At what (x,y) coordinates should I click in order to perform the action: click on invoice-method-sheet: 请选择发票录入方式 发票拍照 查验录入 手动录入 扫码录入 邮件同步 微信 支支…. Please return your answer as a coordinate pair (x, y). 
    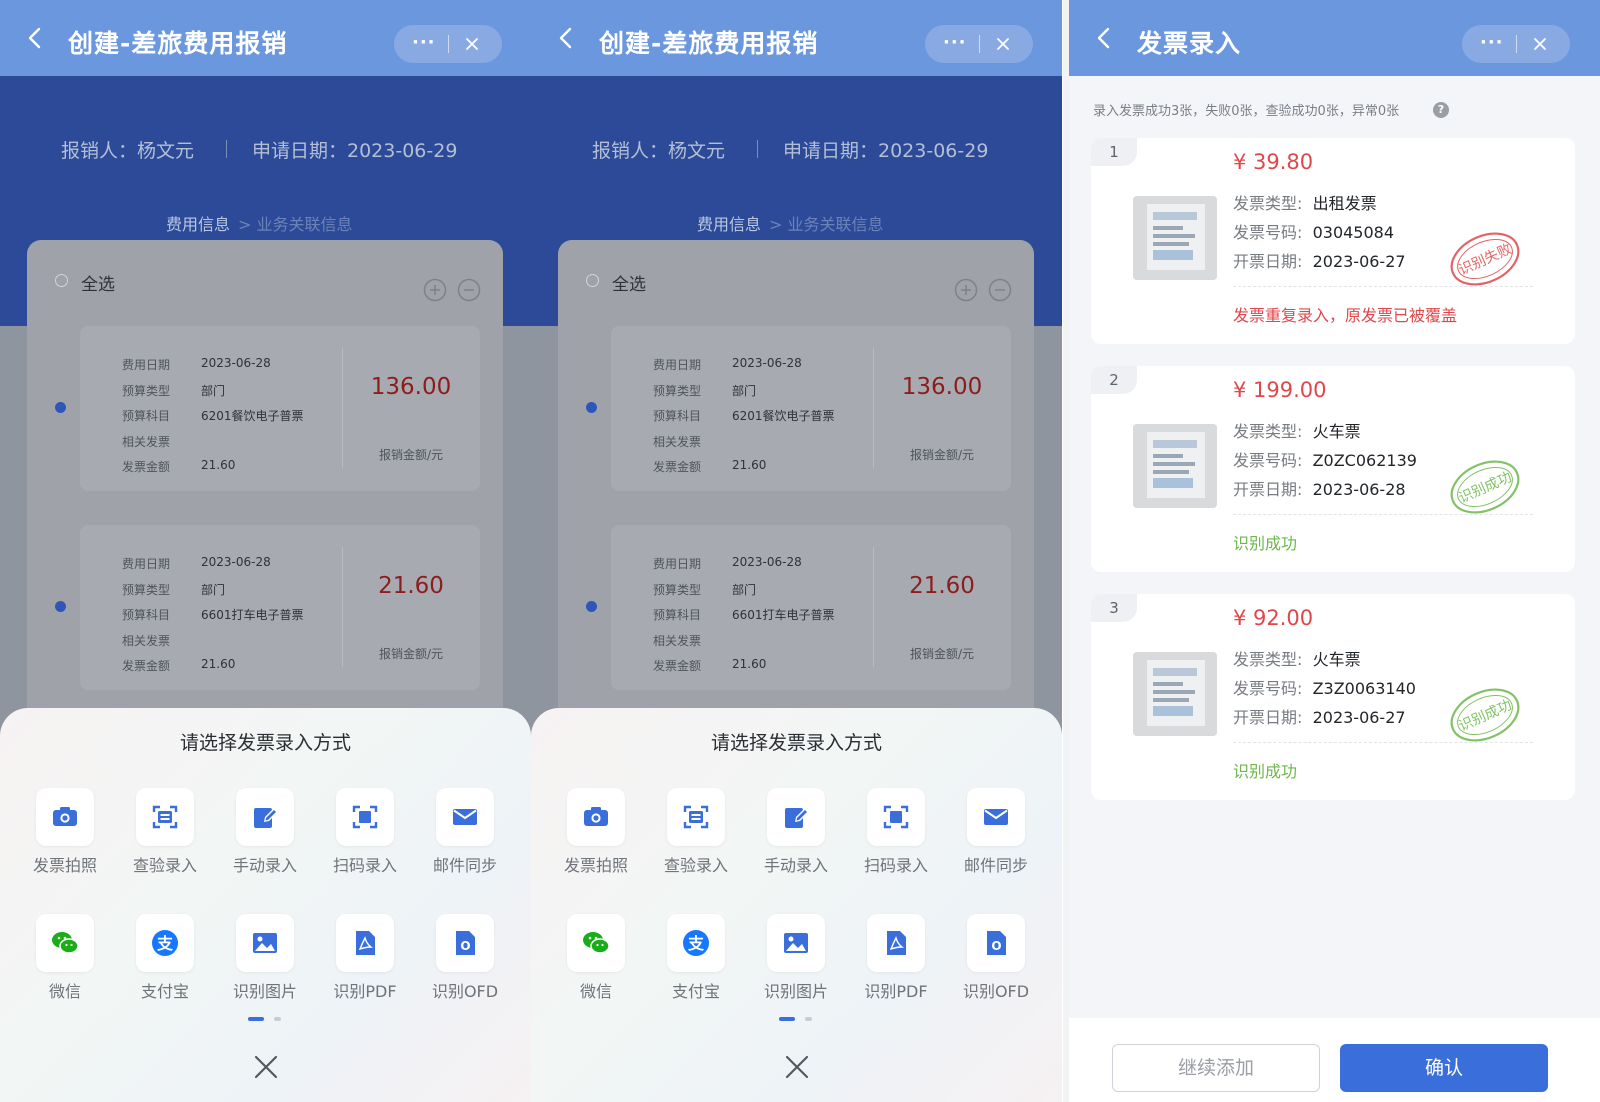
    Looking at the image, I should click on (796, 905).